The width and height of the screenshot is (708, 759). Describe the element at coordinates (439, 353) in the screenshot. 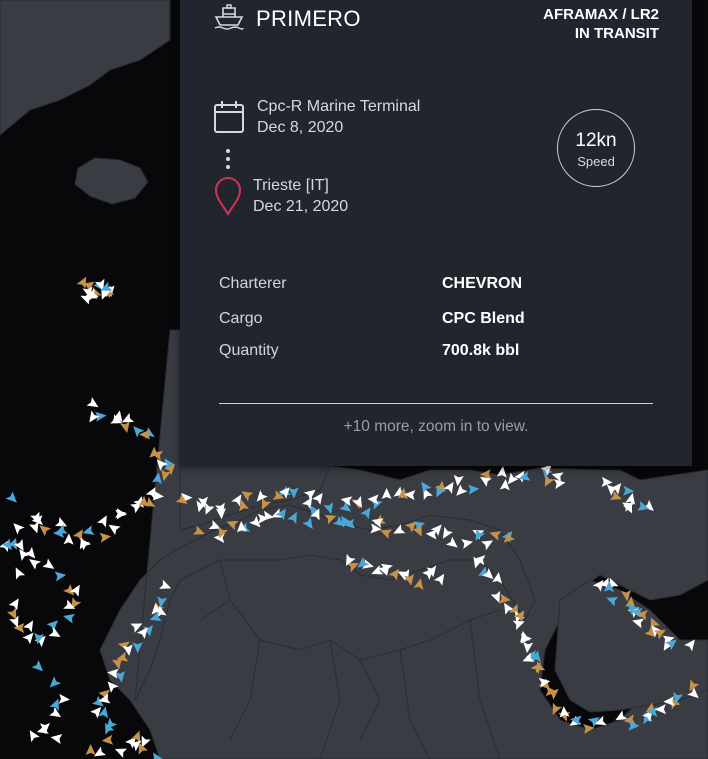

I see `detail-row-quantity: Quantity 700.8k bbl` at that location.